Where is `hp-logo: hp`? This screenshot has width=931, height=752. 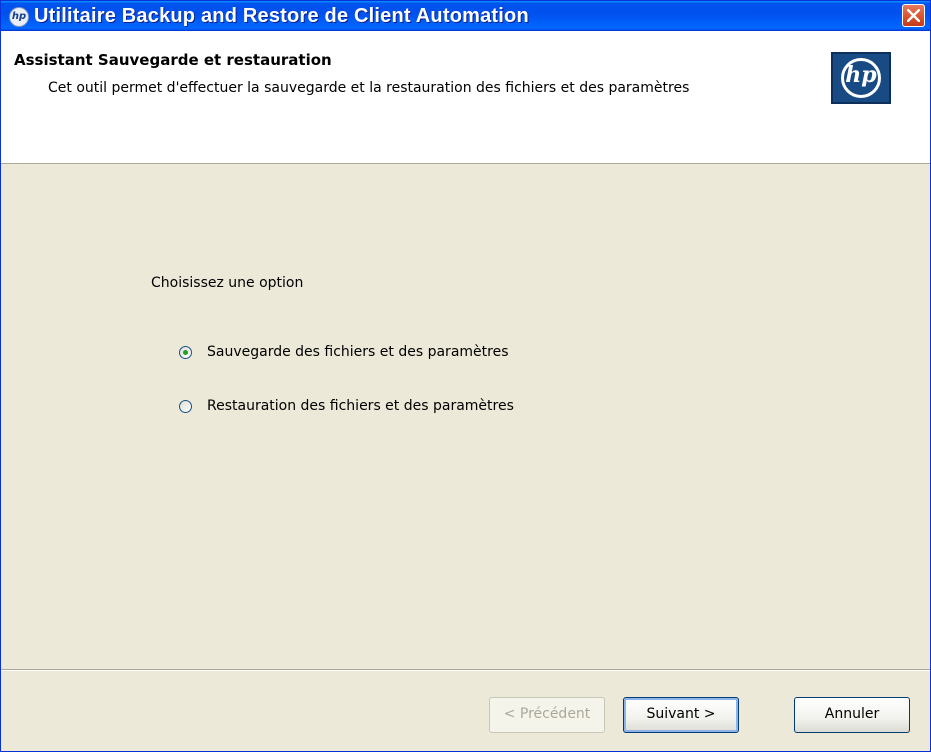
hp-logo: hp is located at coordinates (861, 78).